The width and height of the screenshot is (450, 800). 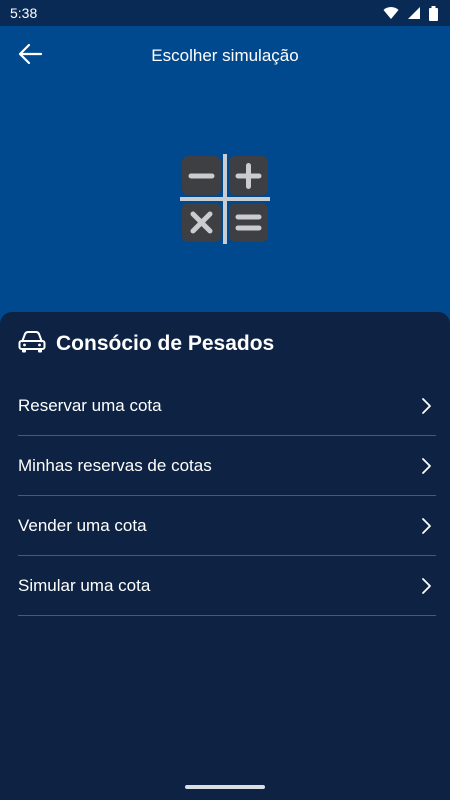 What do you see at coordinates (225, 787) in the screenshot?
I see `gesture-bar` at bounding box center [225, 787].